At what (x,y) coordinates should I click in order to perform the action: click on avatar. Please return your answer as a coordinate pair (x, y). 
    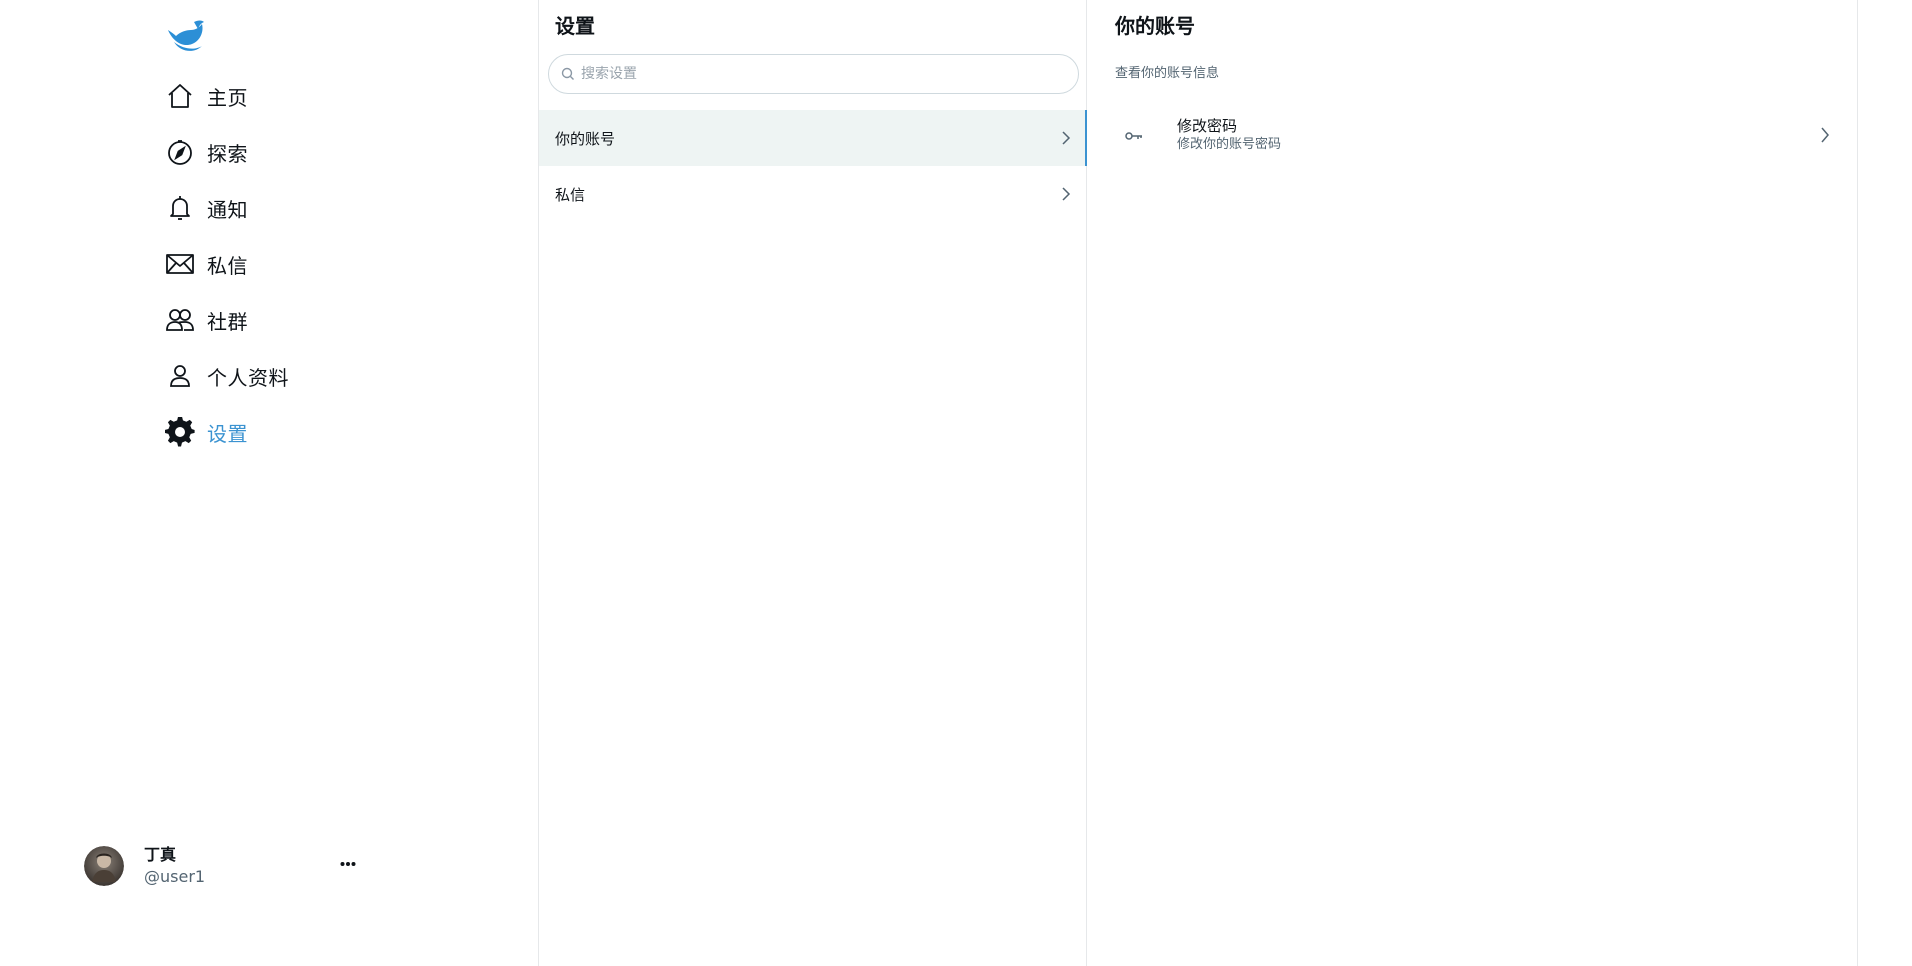
    Looking at the image, I should click on (104, 866).